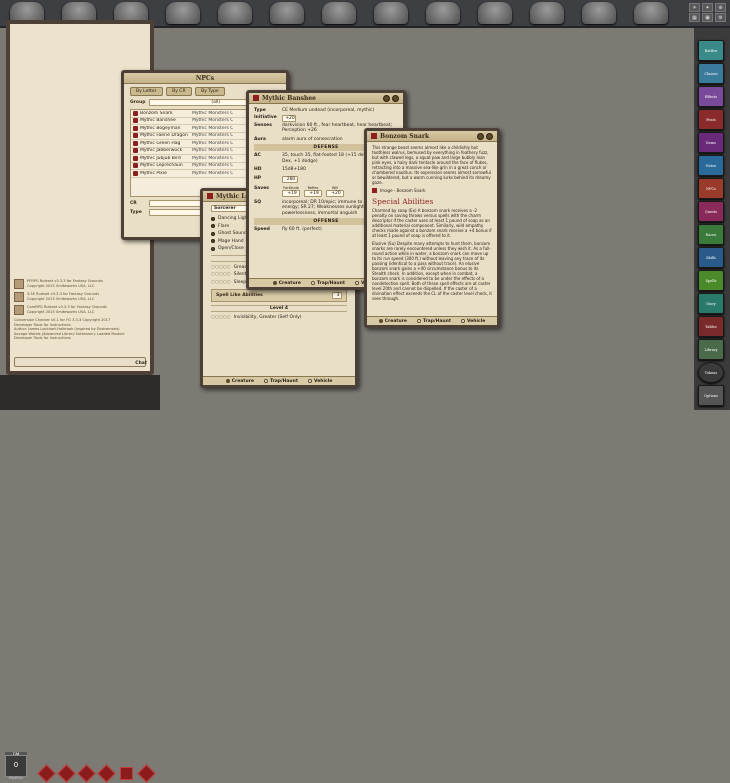 Image resolution: width=730 pixels, height=783 pixels. Describe the element at coordinates (156, 113) in the screenshot. I see `npc-name: Bonzom Snark` at that location.